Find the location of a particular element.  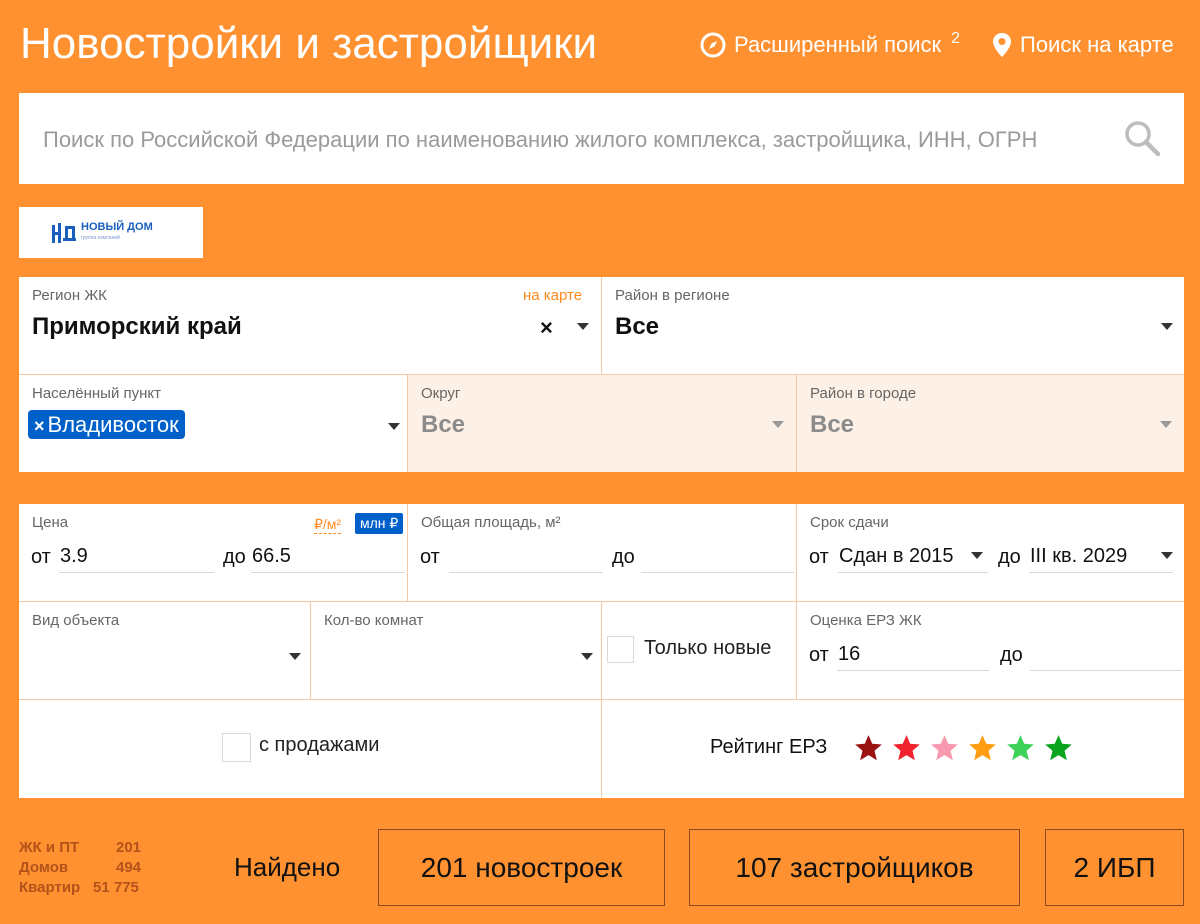

deadline-from-select: Сдан в 2015 is located at coordinates (896, 556).